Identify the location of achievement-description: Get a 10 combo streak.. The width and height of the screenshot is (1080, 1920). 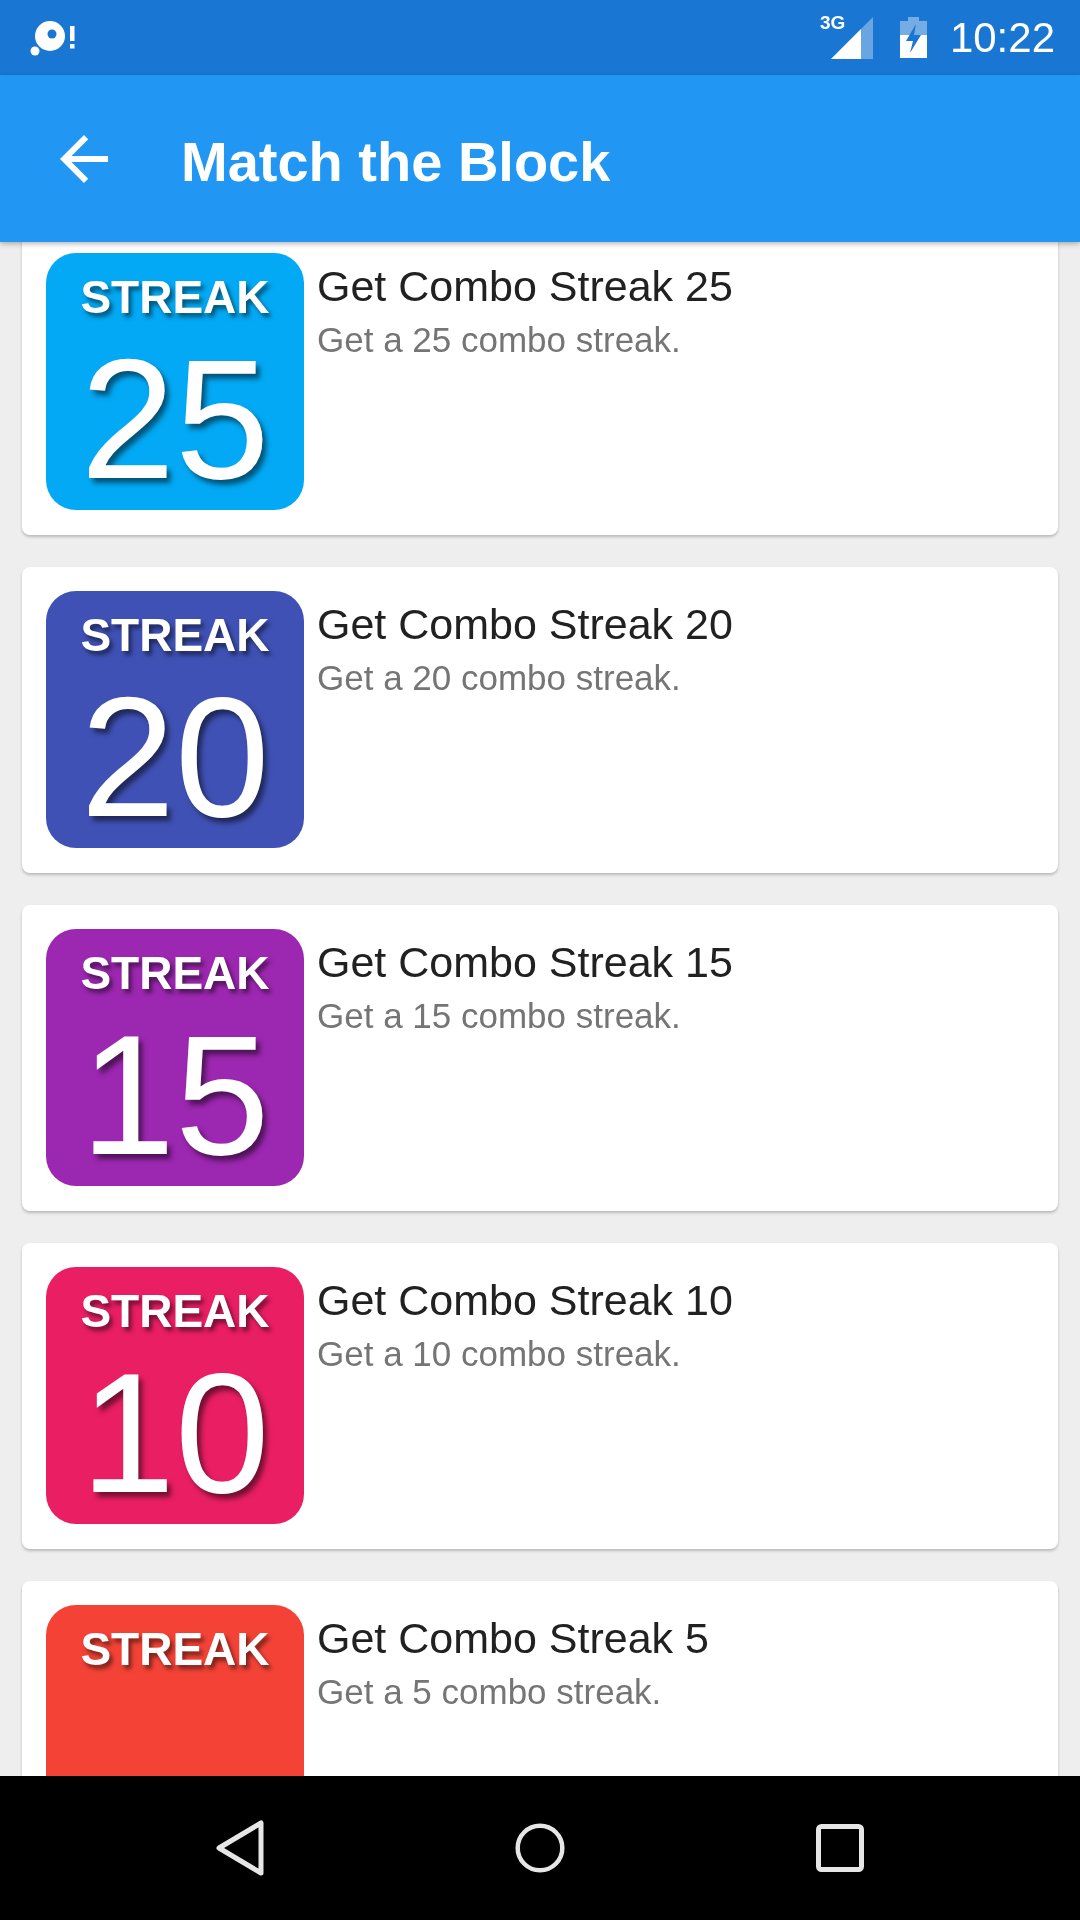
(499, 1353).